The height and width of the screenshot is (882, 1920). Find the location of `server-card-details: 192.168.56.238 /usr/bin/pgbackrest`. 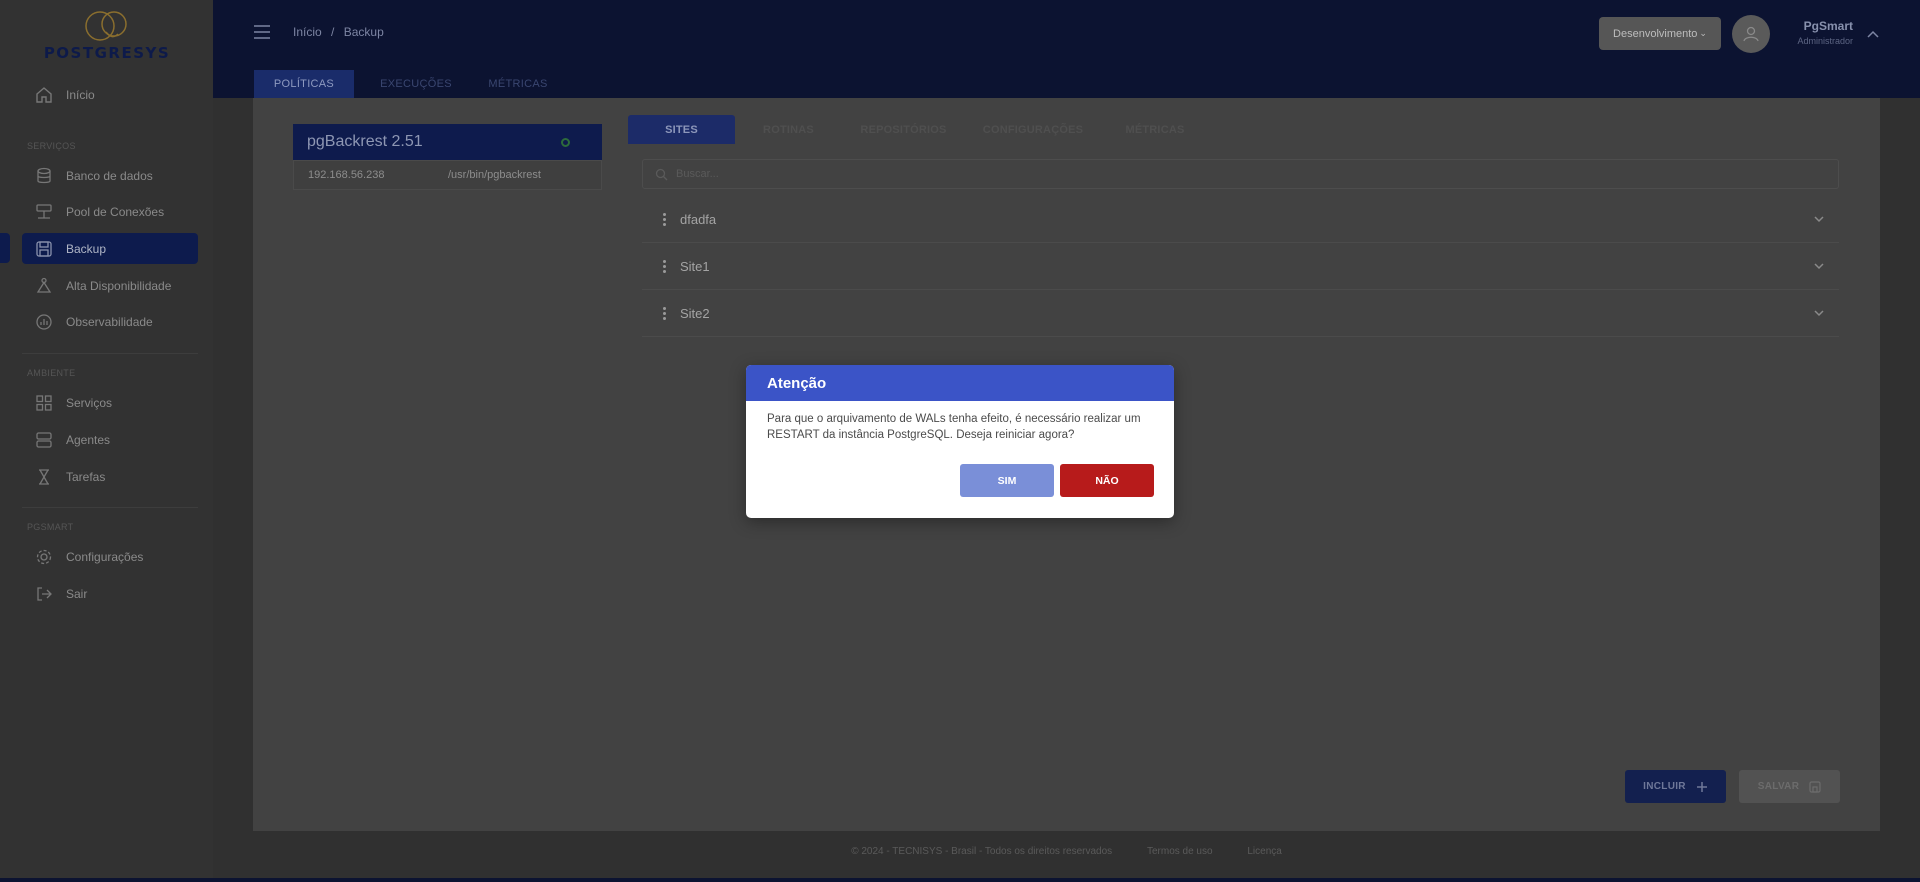

server-card-details: 192.168.56.238 /usr/bin/pgbackrest is located at coordinates (447, 175).